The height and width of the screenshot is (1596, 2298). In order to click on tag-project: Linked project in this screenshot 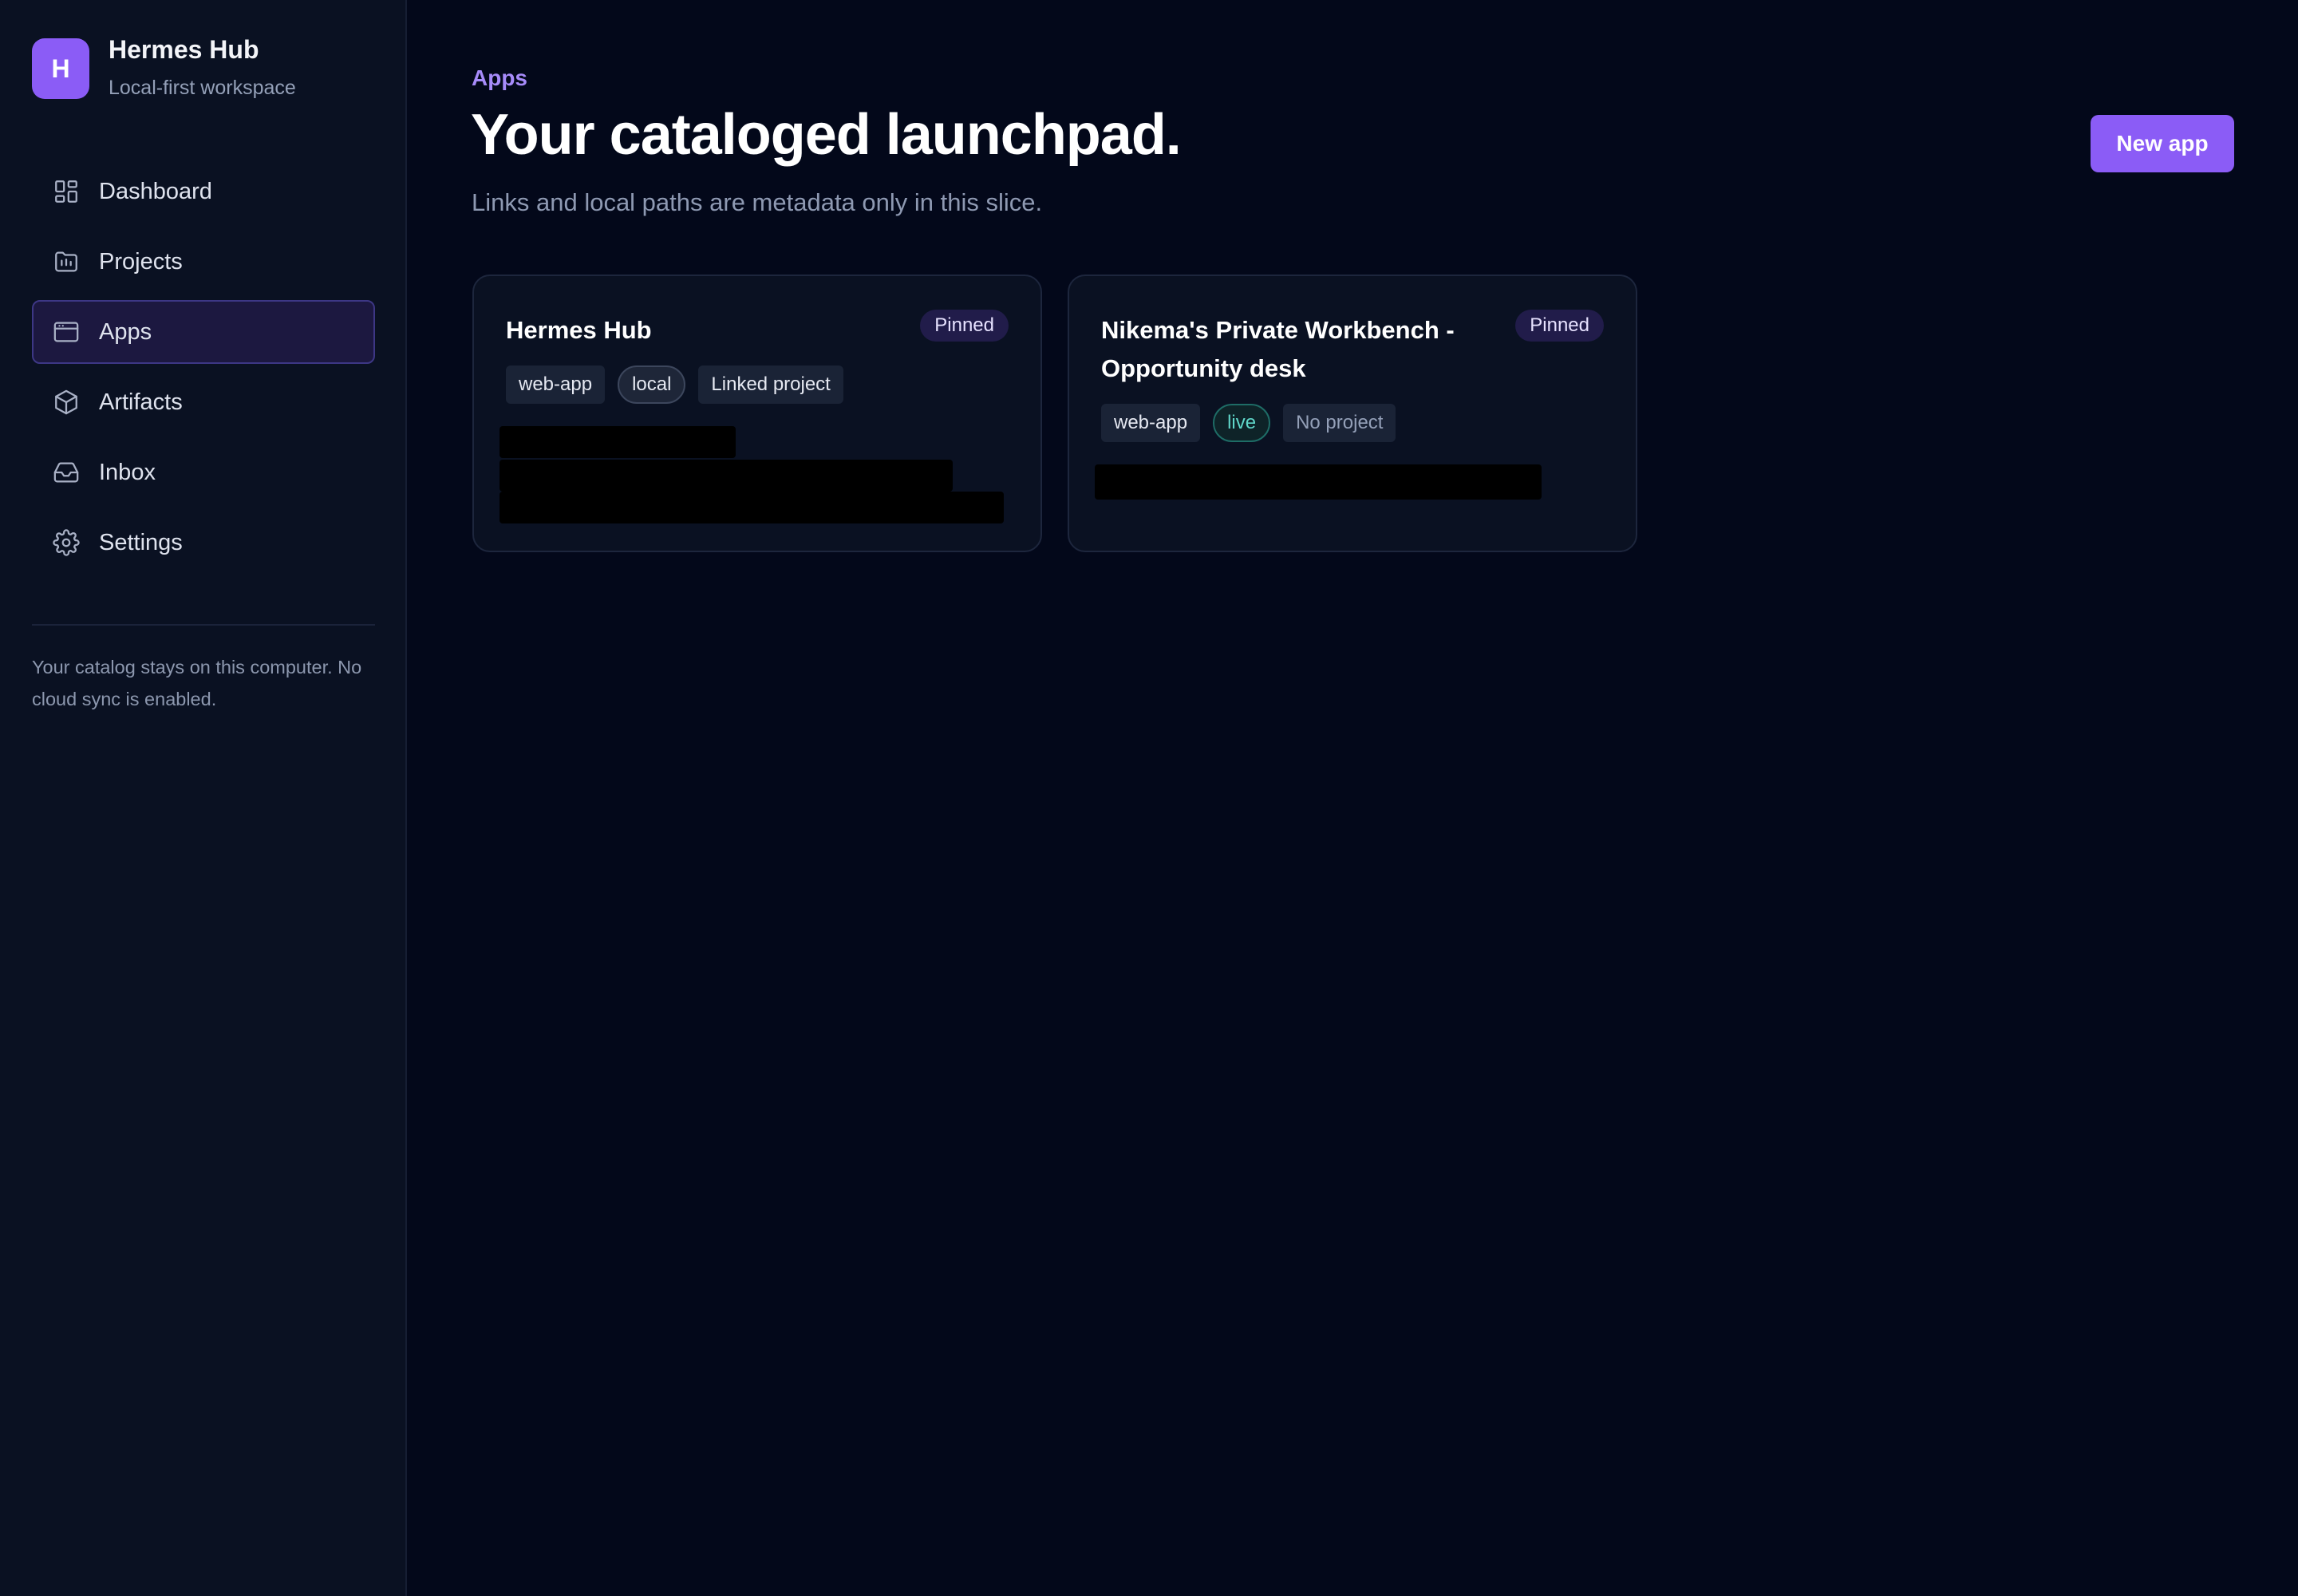, I will do `click(771, 384)`.